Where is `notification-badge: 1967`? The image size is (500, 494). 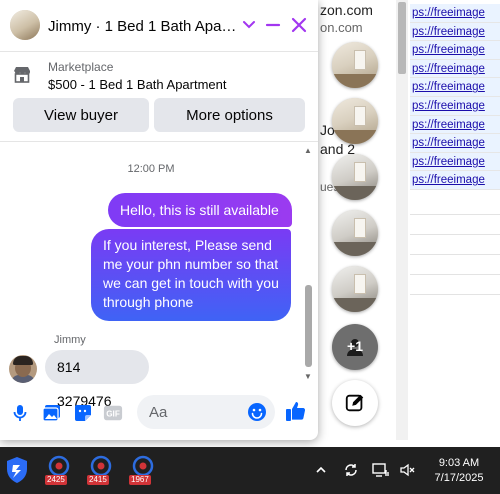 notification-badge: 1967 is located at coordinates (140, 480).